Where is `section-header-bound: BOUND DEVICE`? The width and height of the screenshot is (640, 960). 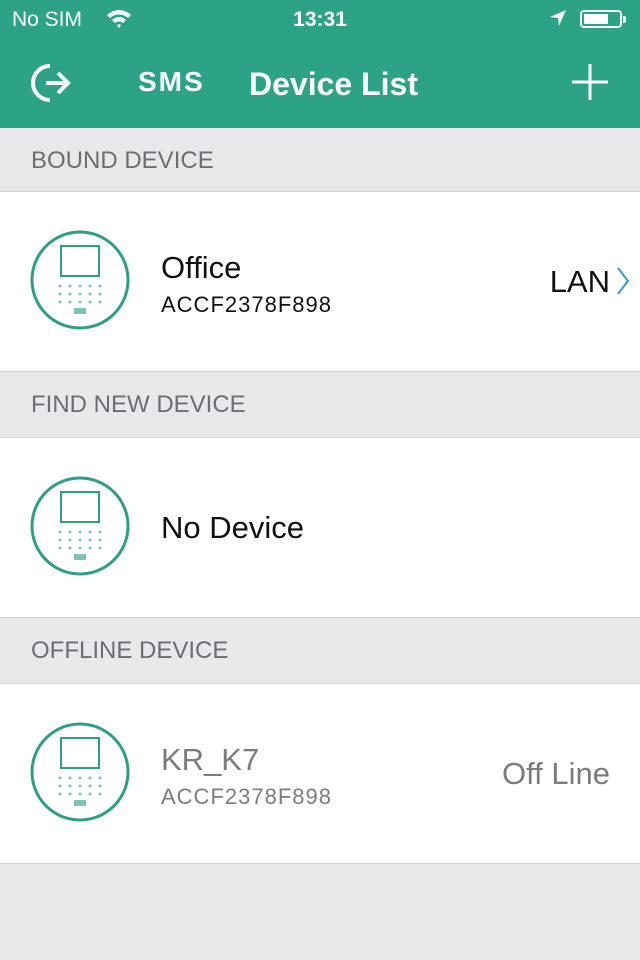
section-header-bound: BOUND DEVICE is located at coordinates (320, 160).